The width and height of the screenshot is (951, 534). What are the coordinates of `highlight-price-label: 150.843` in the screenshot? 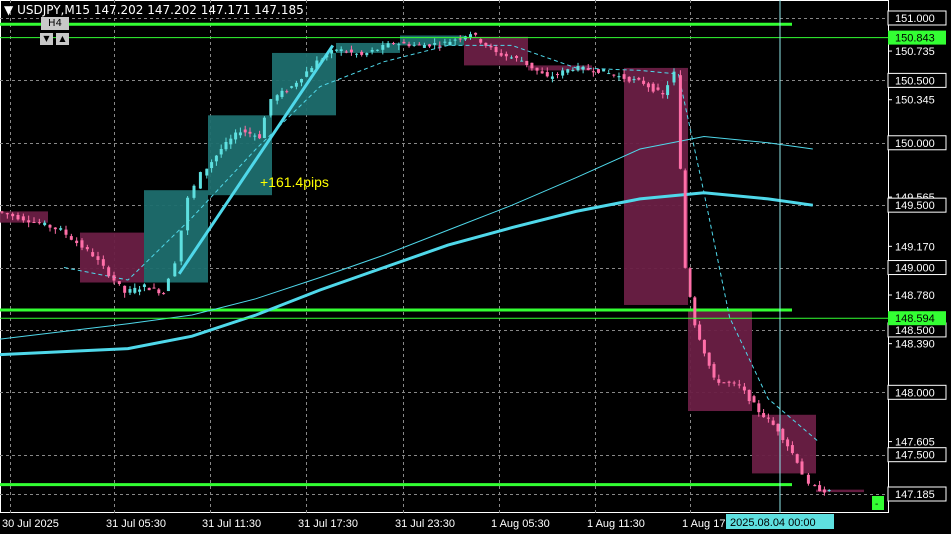 It's located at (915, 39).